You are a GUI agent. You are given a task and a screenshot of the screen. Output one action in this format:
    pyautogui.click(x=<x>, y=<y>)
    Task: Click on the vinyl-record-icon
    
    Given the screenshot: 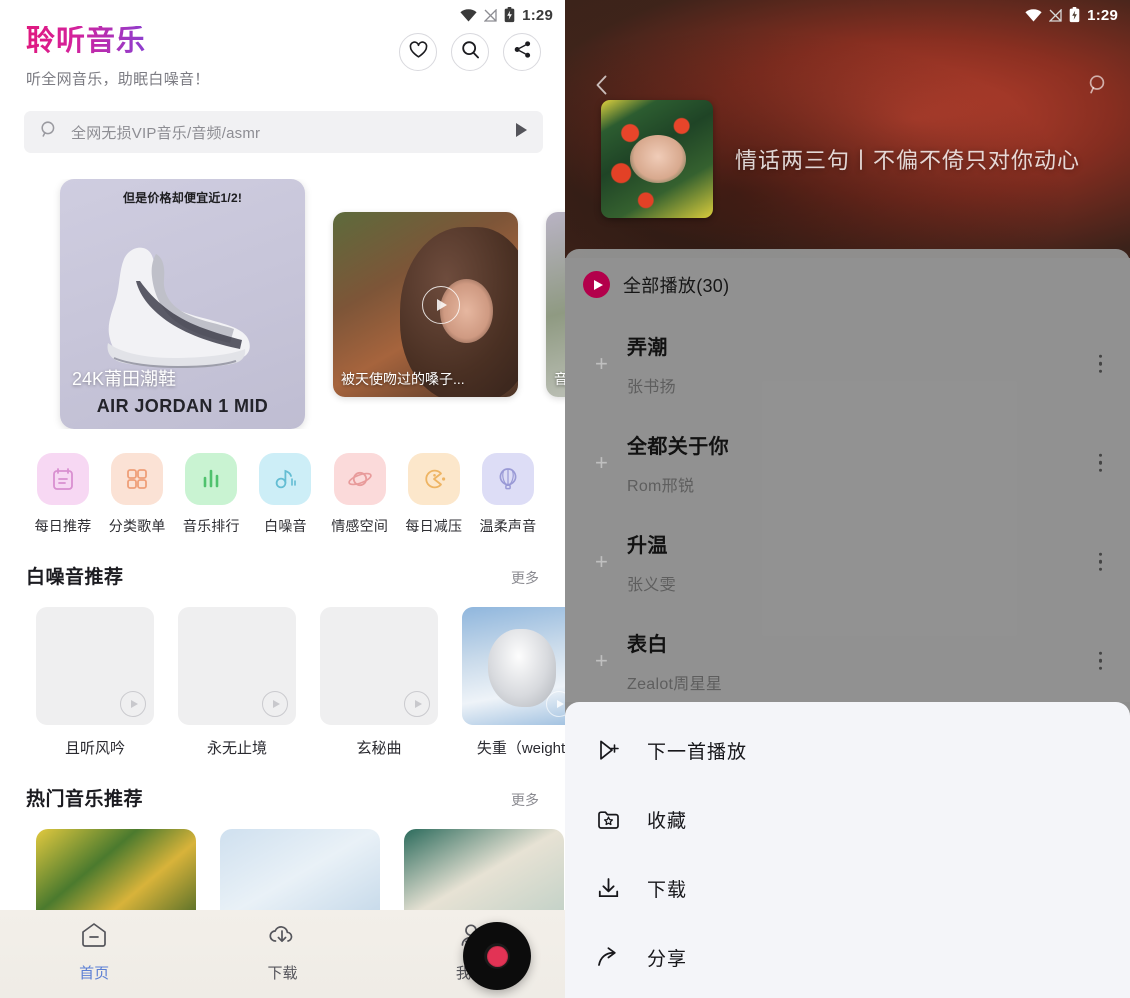 What is the action you would take?
    pyautogui.click(x=497, y=956)
    